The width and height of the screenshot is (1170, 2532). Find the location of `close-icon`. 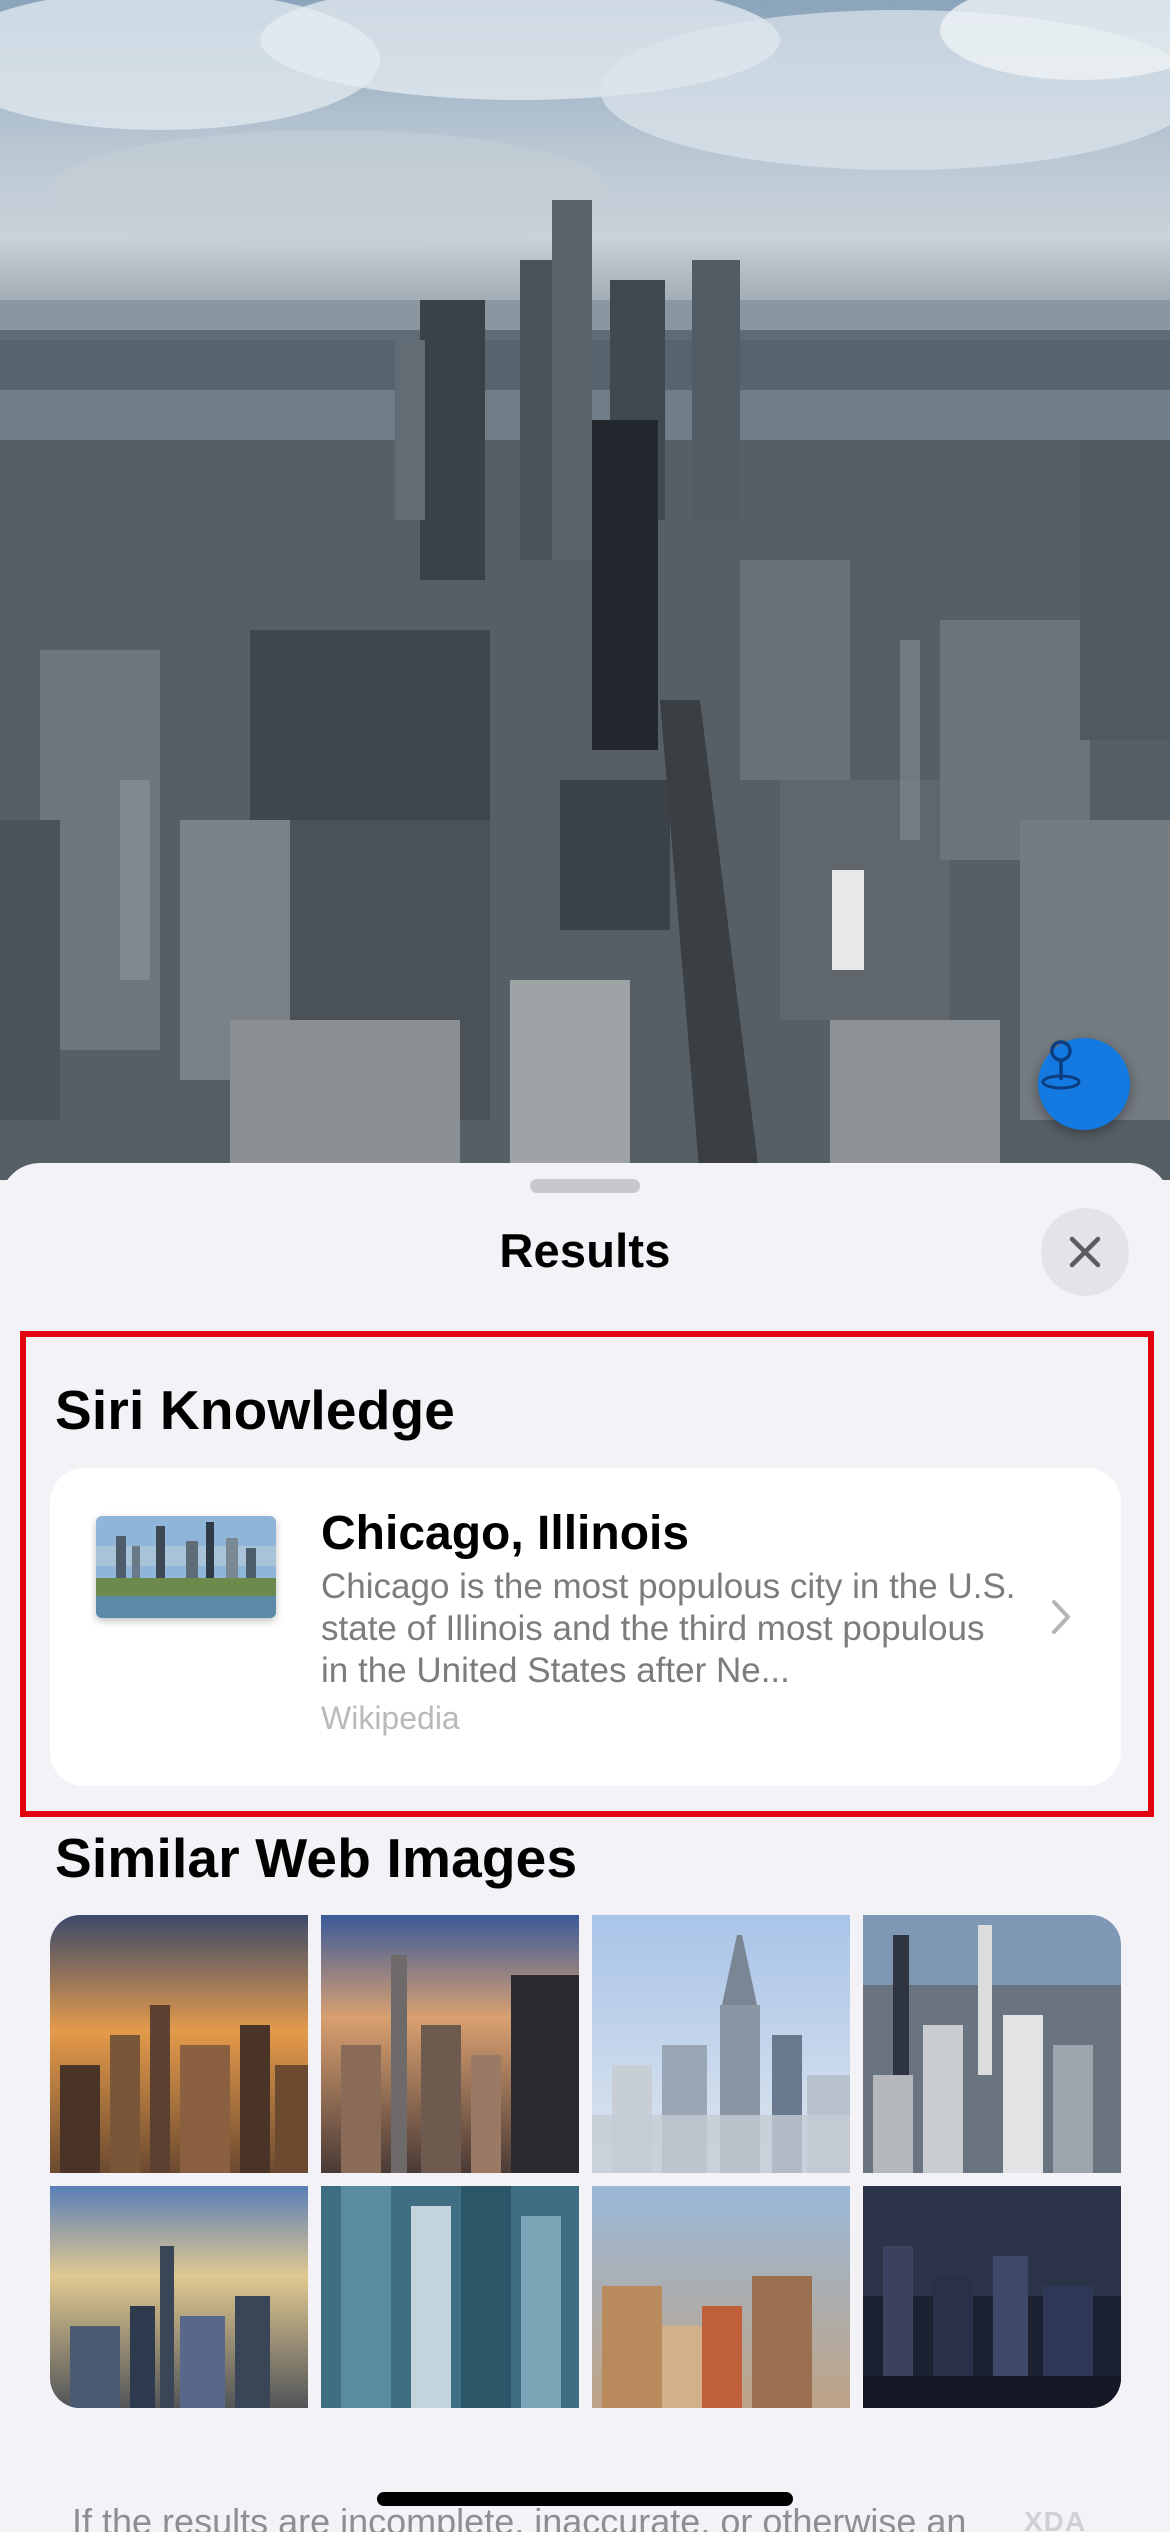

close-icon is located at coordinates (1085, 1252).